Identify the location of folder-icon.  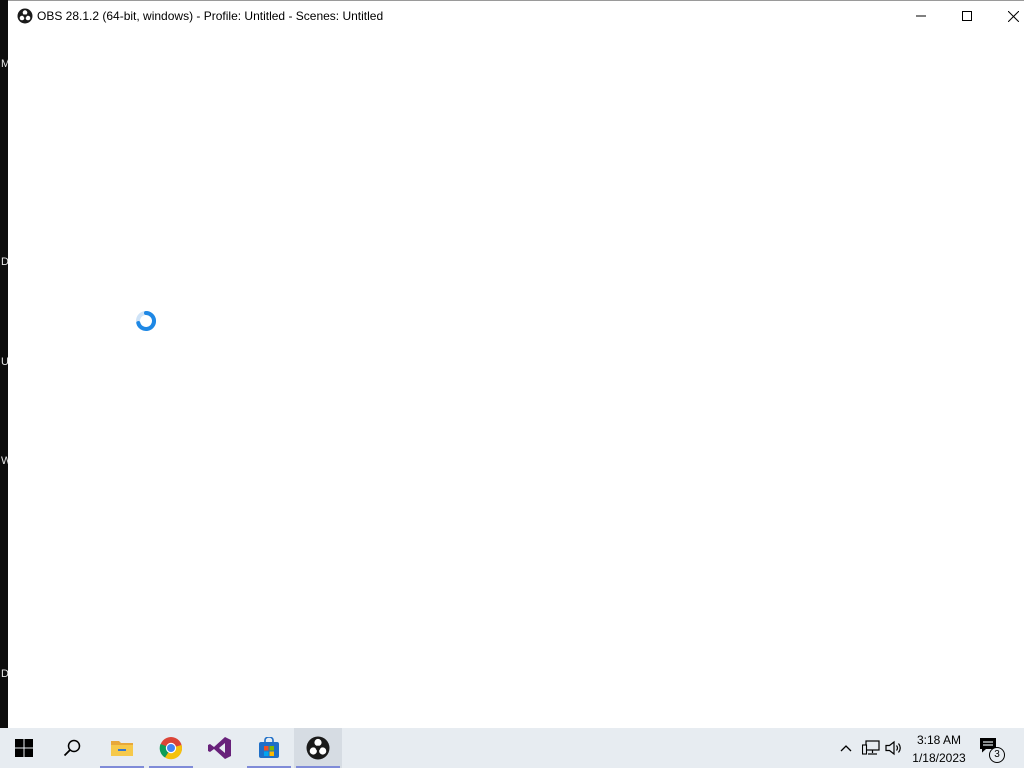
(122, 748).